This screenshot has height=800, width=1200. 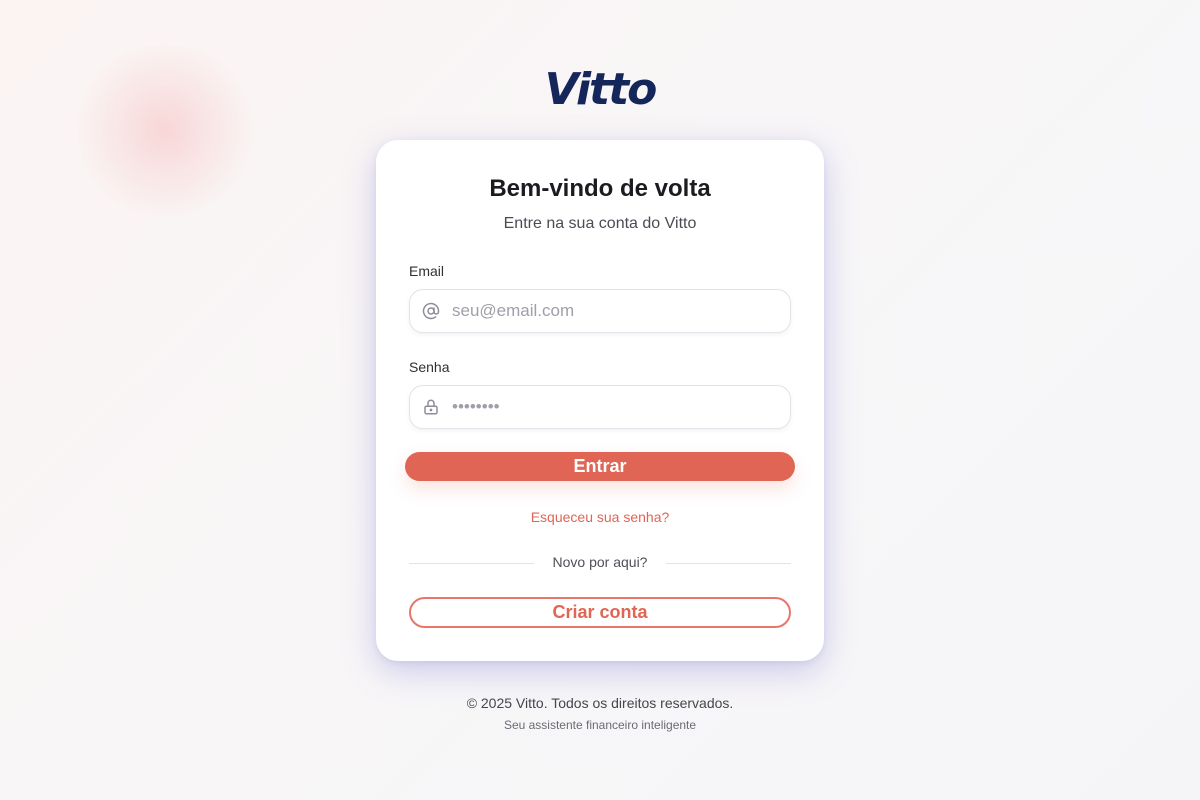 I want to click on divider-text: Novo por aqui?, so click(x=600, y=562).